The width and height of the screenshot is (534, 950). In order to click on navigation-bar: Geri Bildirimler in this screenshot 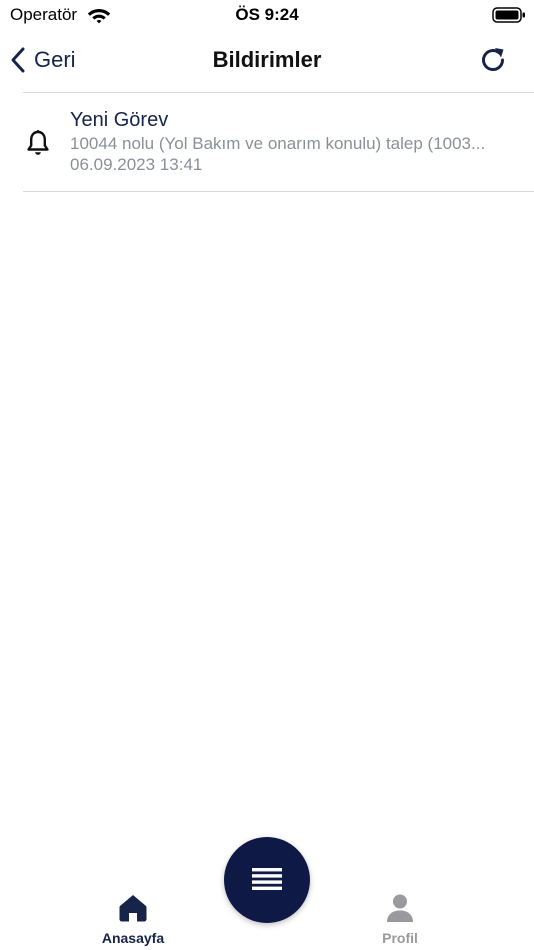, I will do `click(267, 62)`.